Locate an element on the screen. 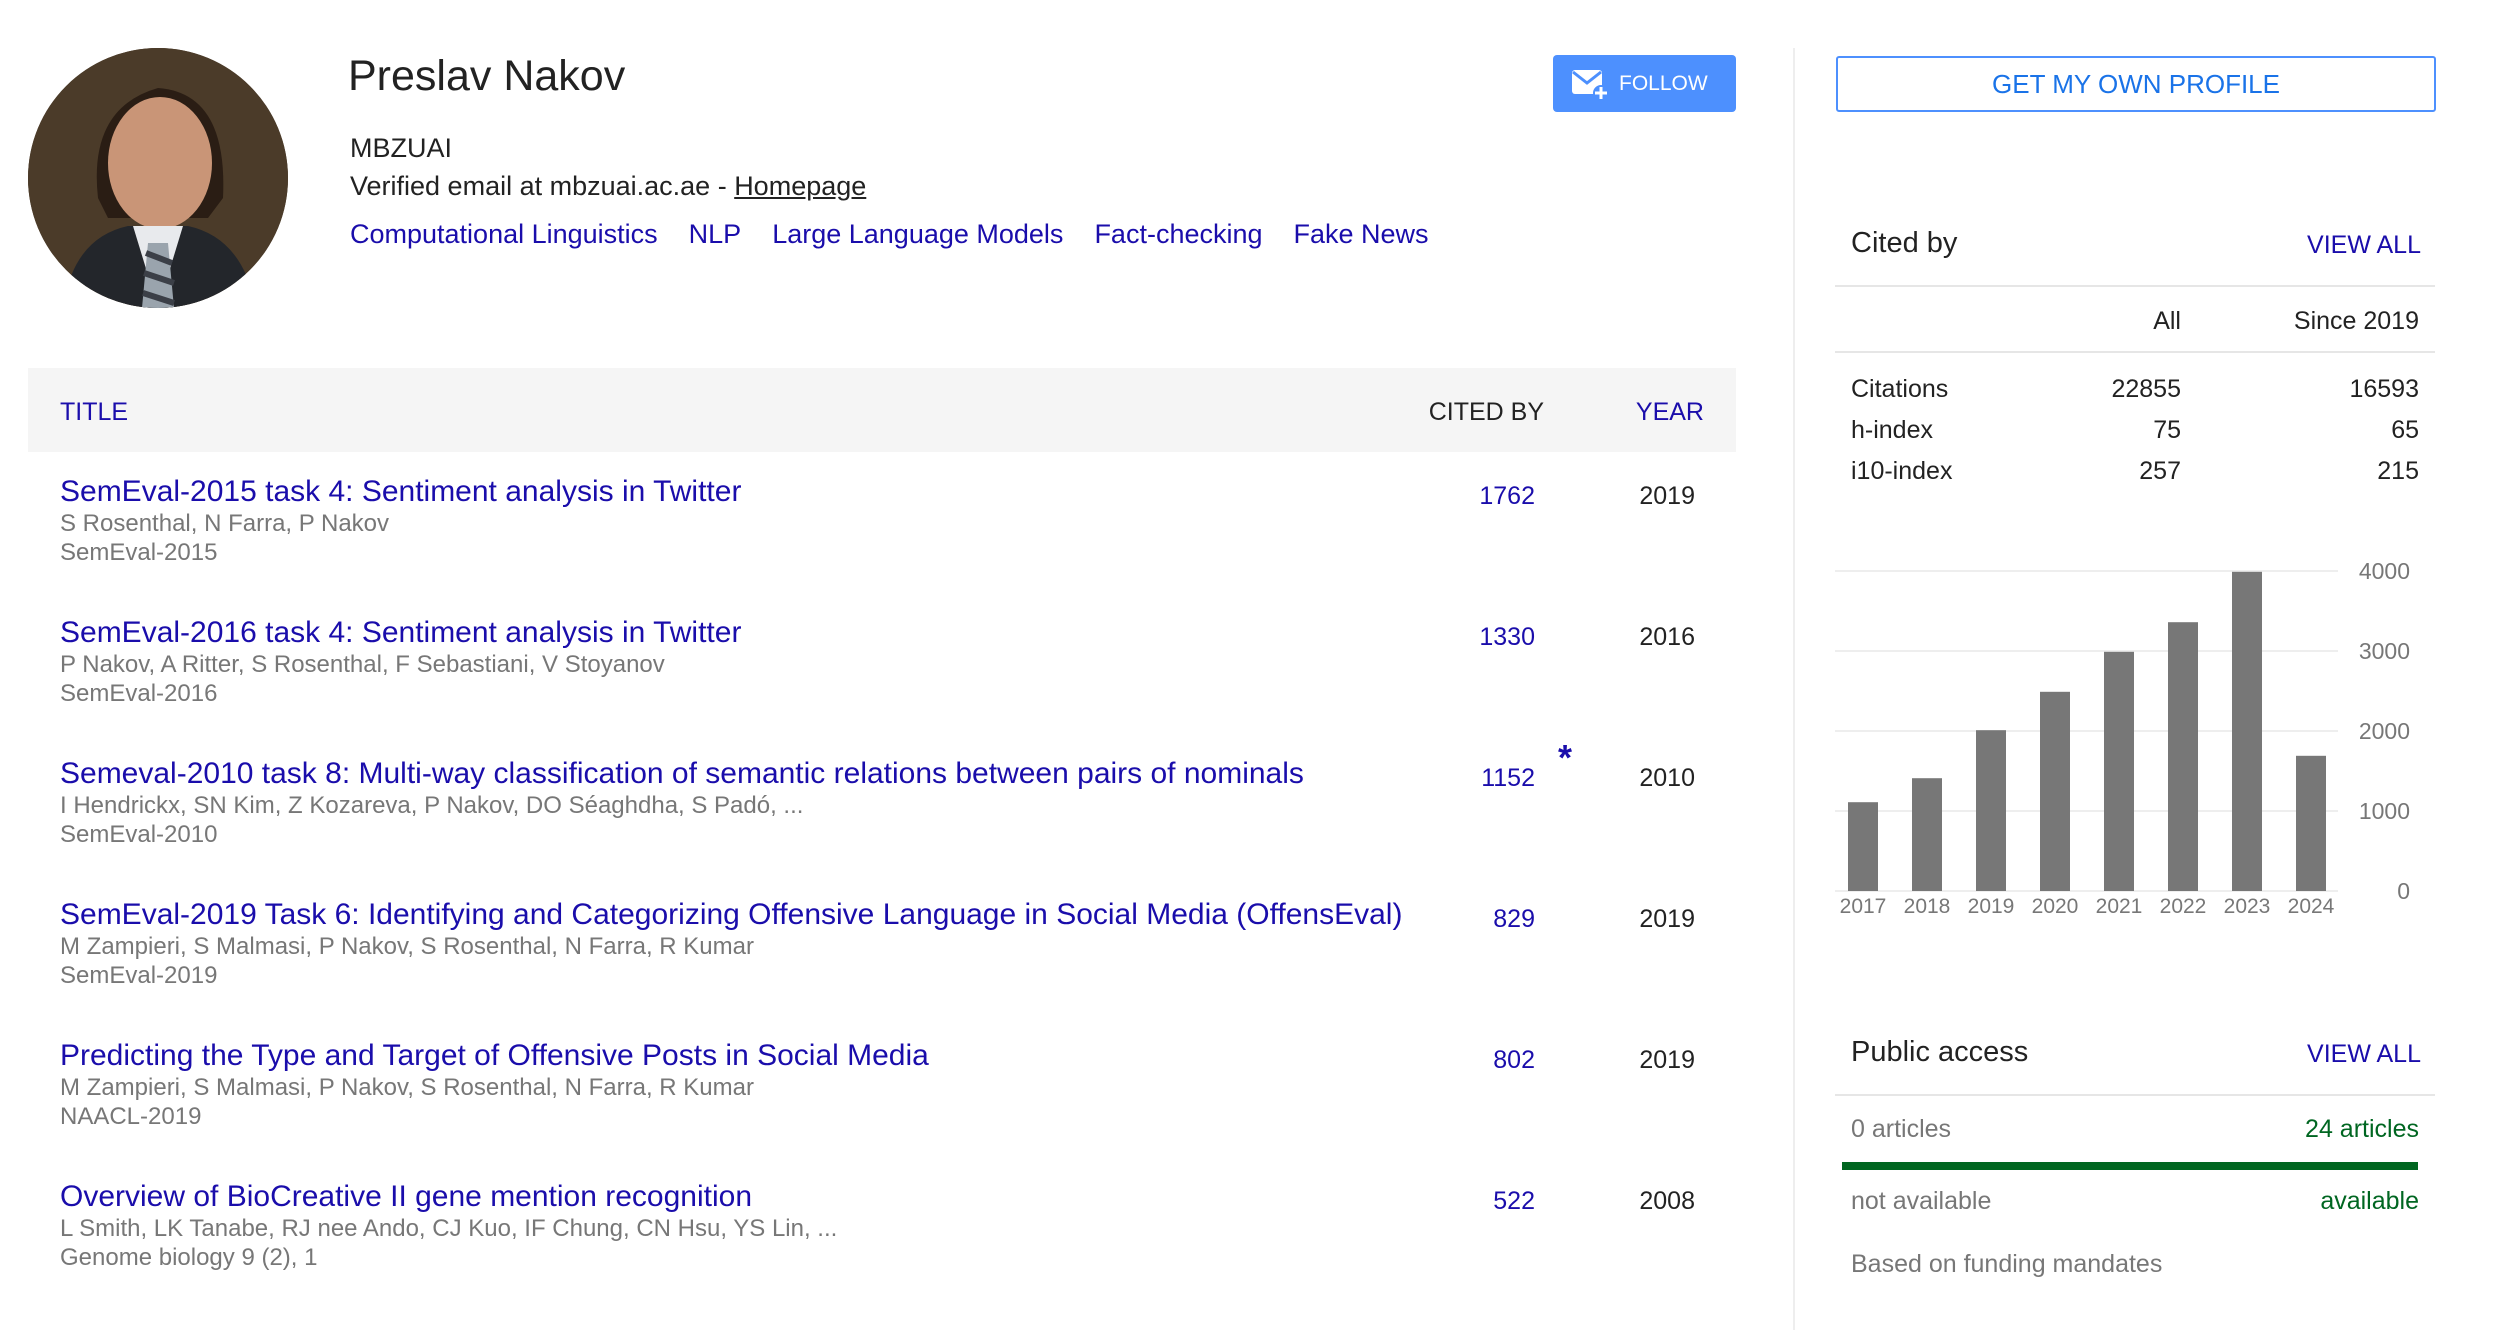 This screenshot has width=2498, height=1330. public-access-heading: Public access VIEW ALL is located at coordinates (2136, 1052).